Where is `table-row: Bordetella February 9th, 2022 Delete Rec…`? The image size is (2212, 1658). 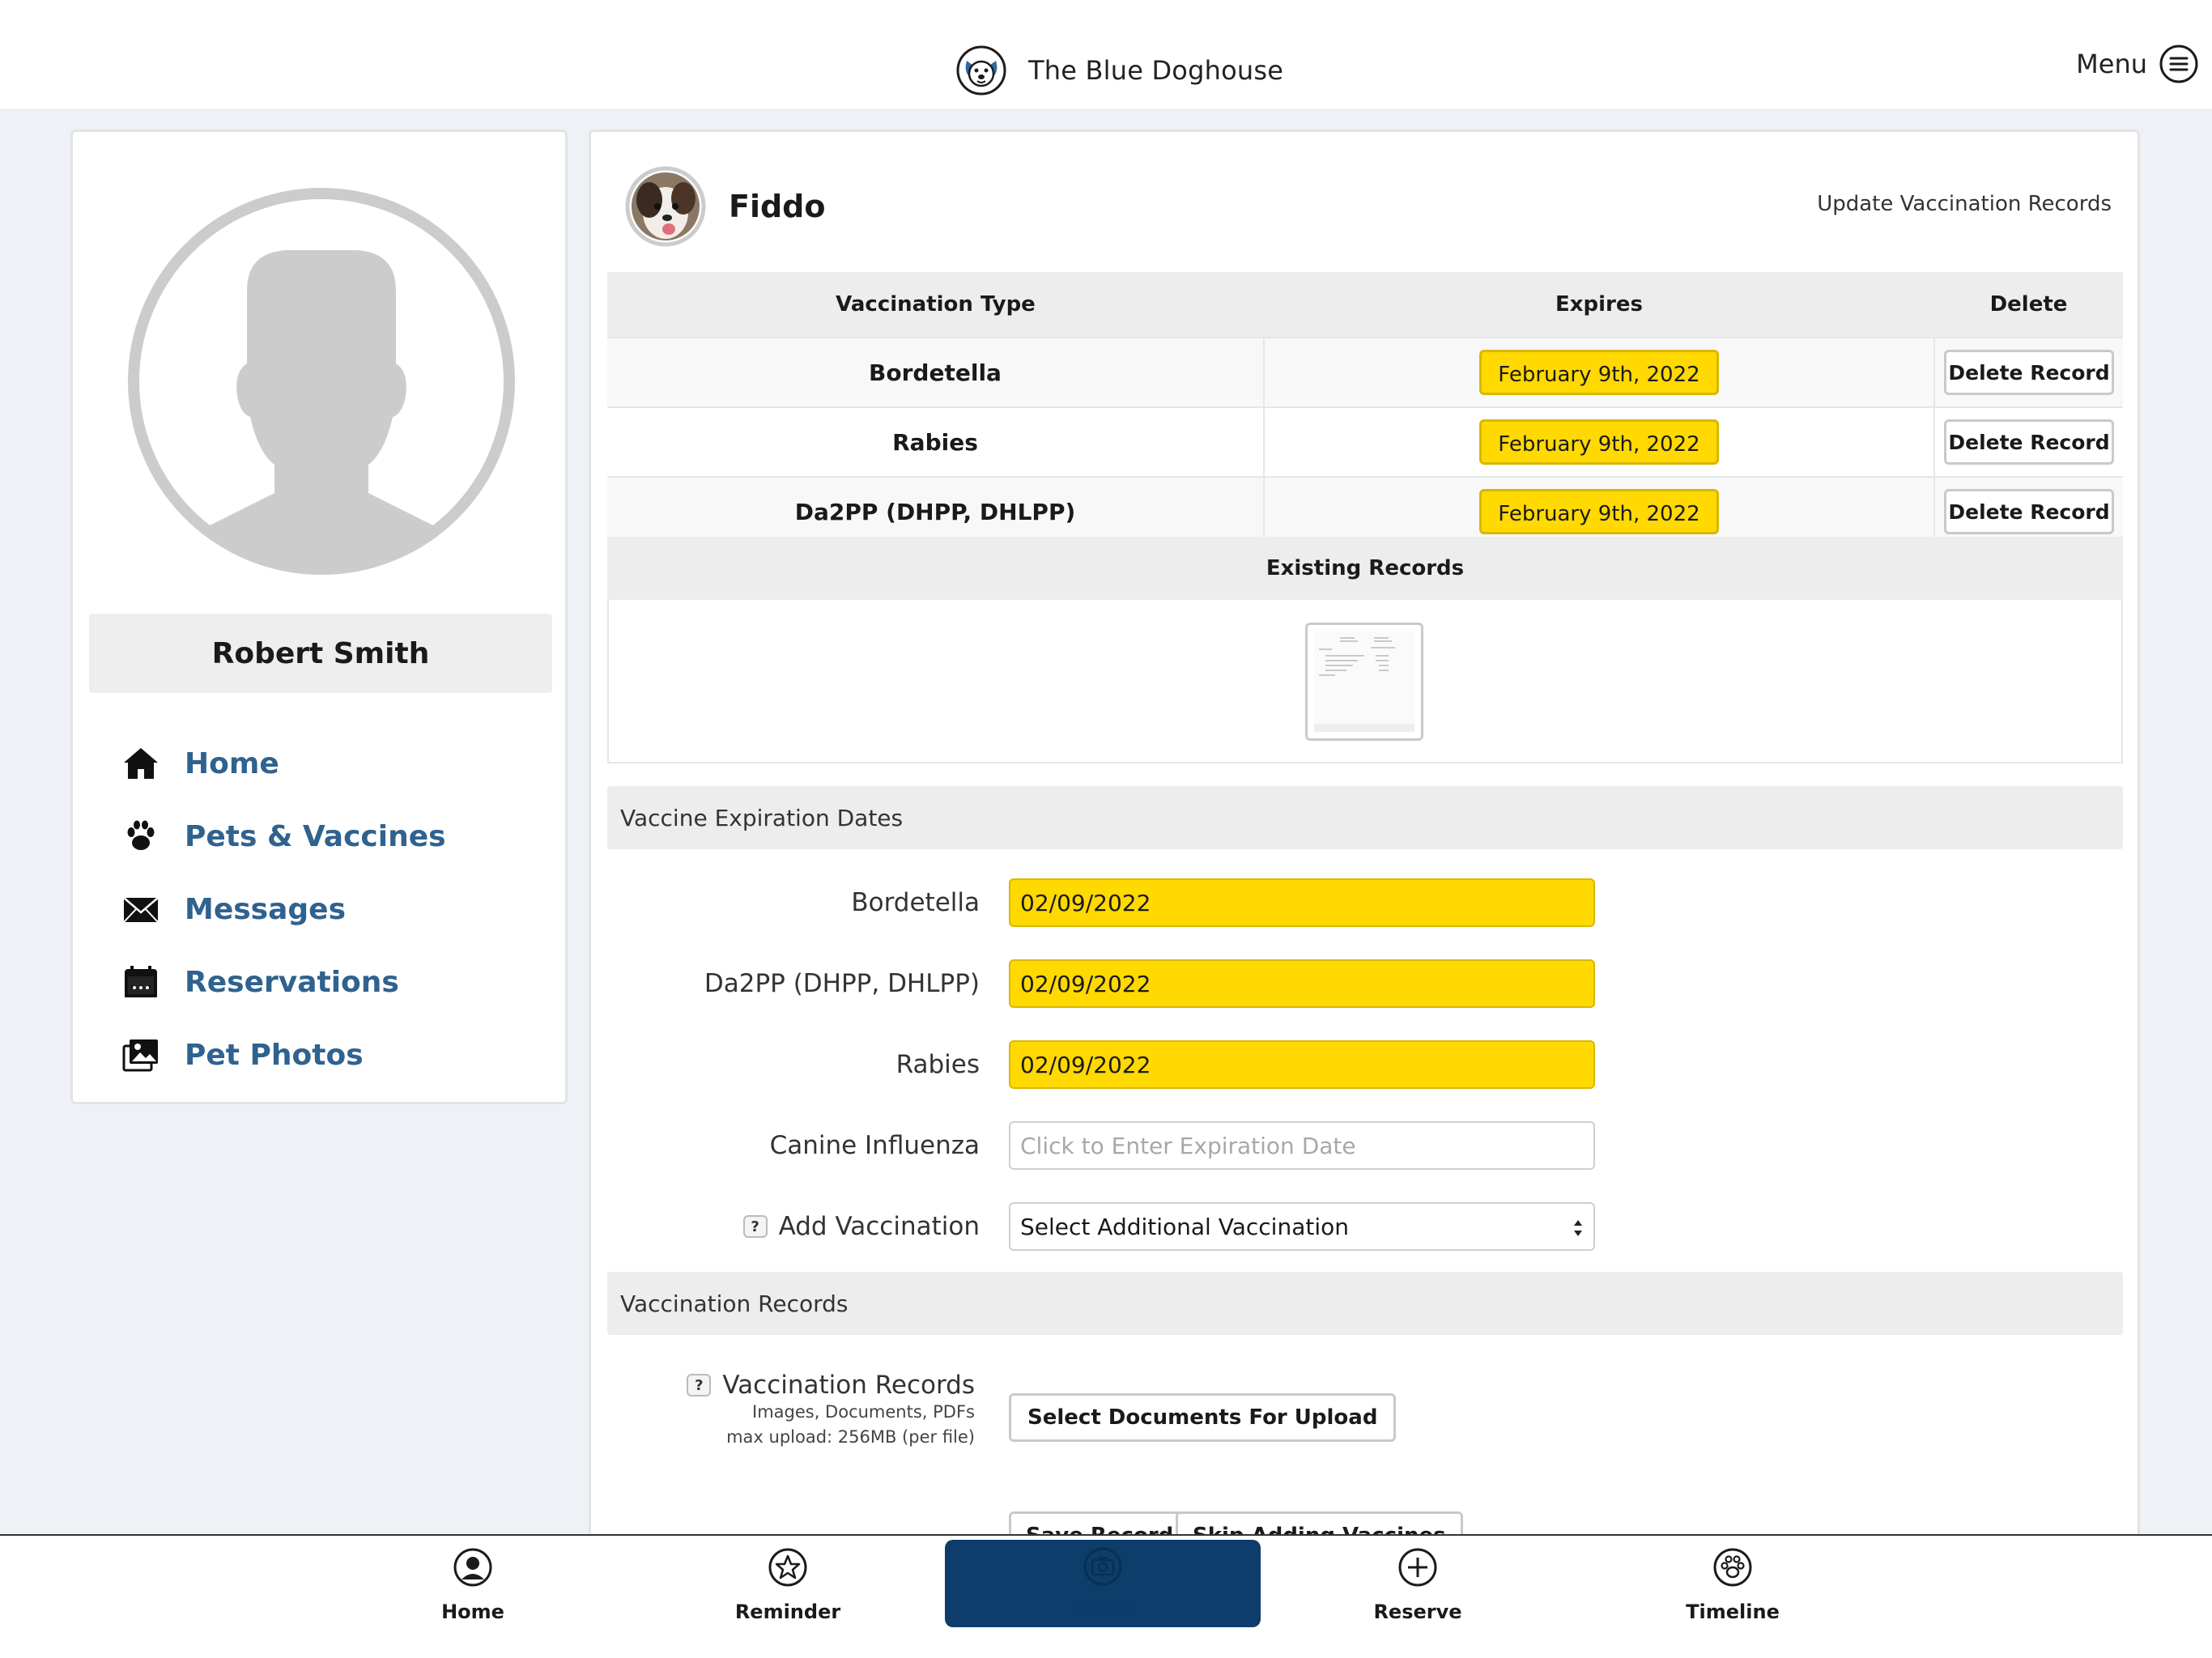 table-row: Bordetella February 9th, 2022 Delete Rec… is located at coordinates (1365, 372).